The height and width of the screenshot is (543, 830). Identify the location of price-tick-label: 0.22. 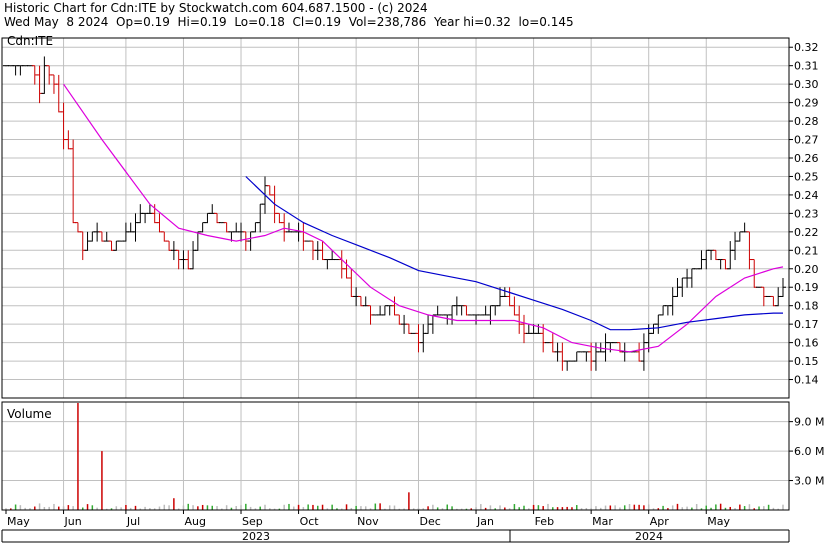
(806, 232).